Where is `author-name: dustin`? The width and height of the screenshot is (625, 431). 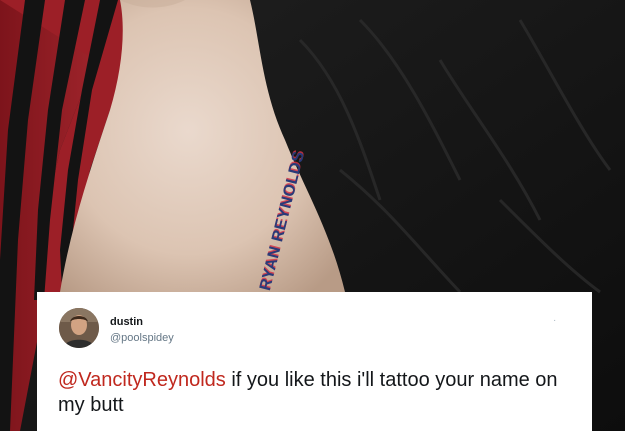 author-name: dustin is located at coordinates (126, 322).